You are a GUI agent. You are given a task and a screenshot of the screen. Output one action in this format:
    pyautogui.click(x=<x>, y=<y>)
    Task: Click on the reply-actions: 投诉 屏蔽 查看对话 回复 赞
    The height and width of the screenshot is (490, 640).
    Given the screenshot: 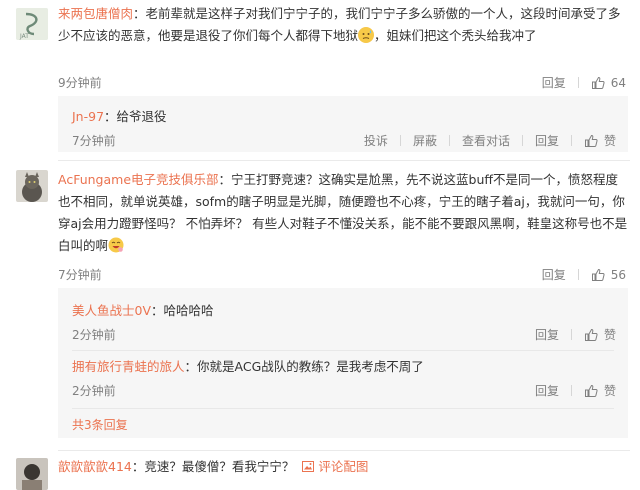 What is the action you would take?
    pyautogui.click(x=490, y=140)
    